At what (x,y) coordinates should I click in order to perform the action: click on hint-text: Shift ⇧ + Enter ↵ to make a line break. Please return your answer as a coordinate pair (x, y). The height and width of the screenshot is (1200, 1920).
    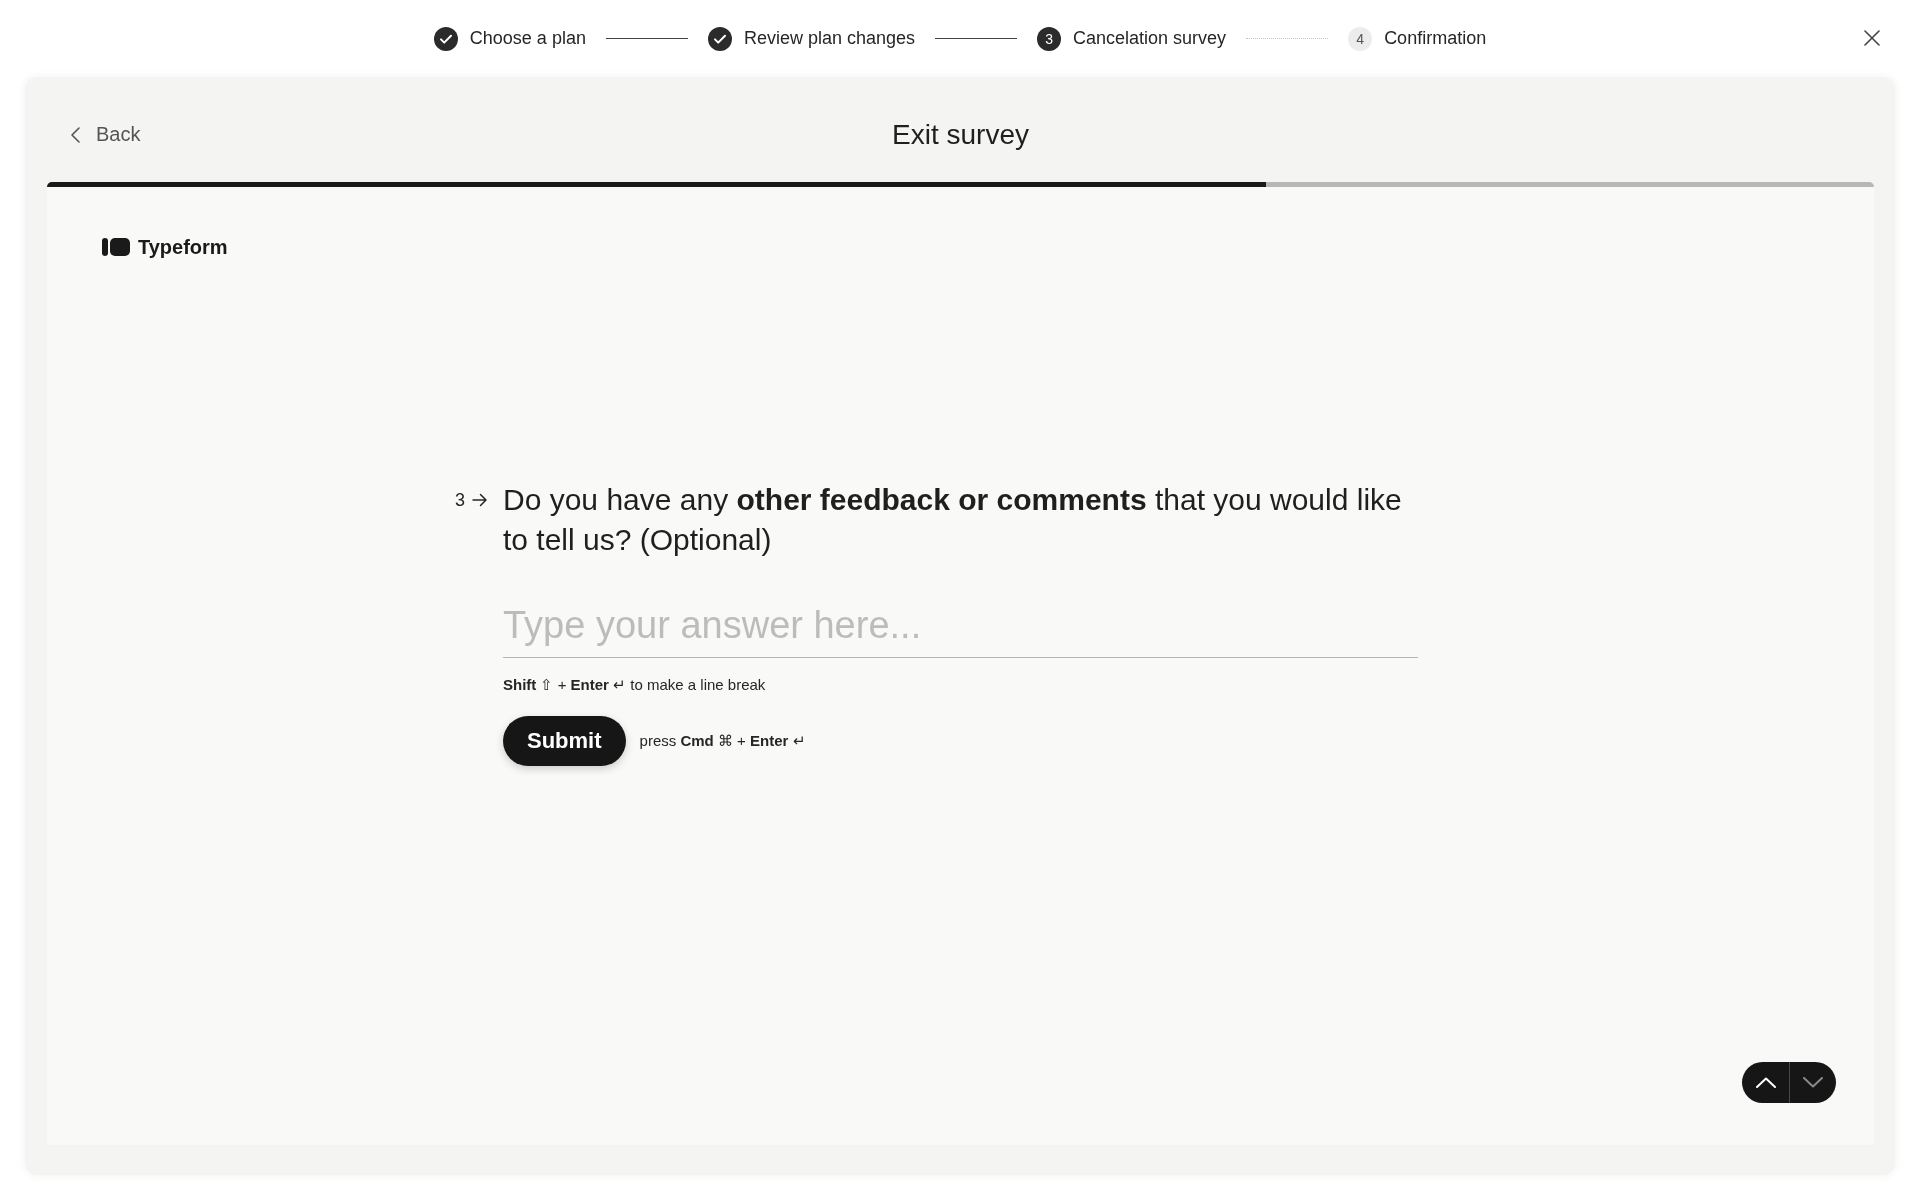
    Looking at the image, I should click on (634, 685).